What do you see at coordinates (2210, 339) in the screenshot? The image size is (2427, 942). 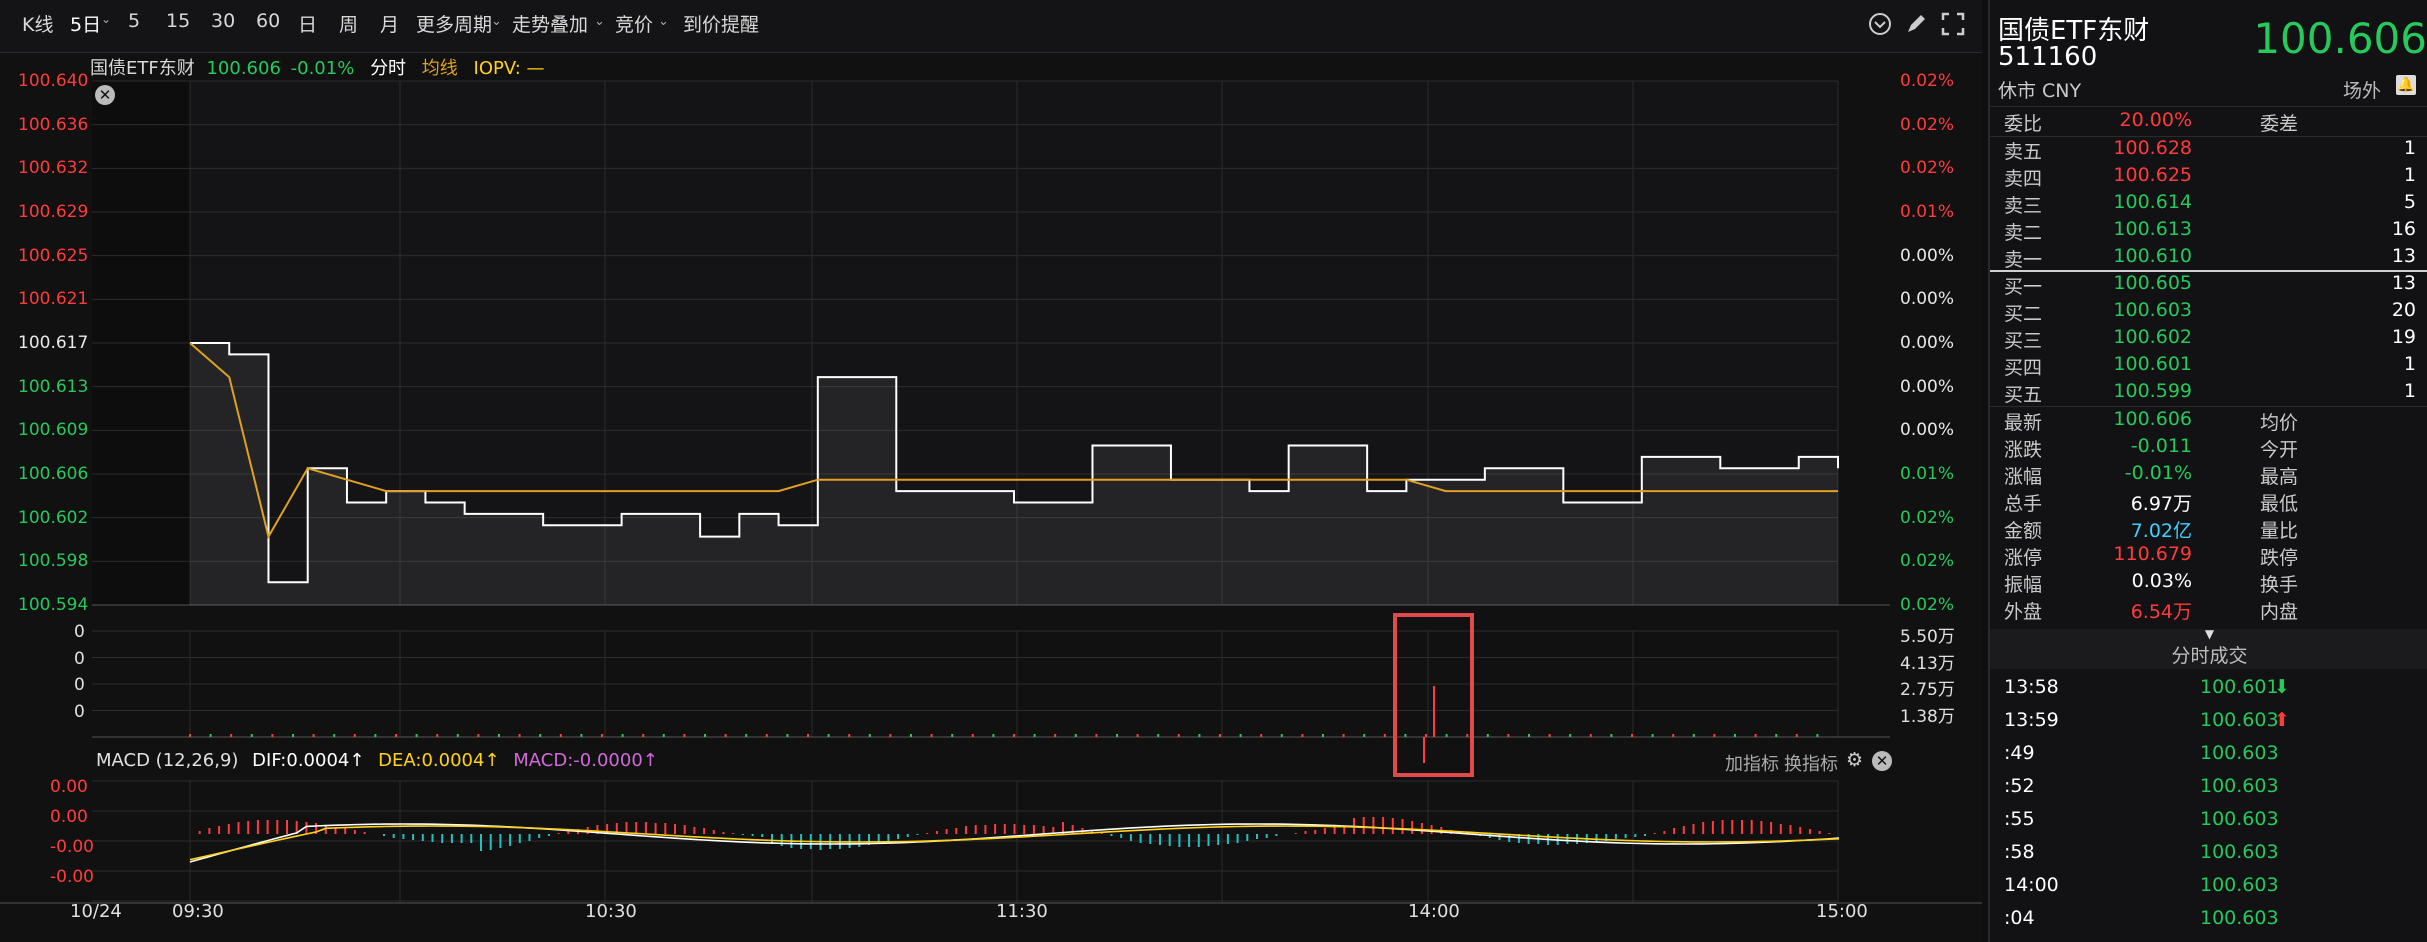 I see `bid-row: 买三 100.602 19` at bounding box center [2210, 339].